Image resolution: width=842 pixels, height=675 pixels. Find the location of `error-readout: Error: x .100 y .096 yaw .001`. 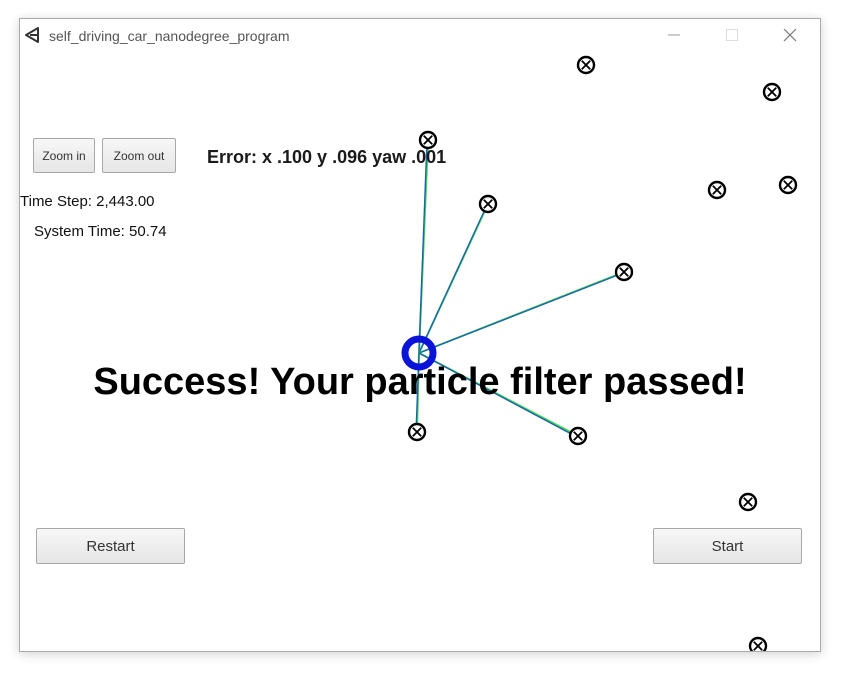

error-readout: Error: x .100 y .096 yaw .001 is located at coordinates (327, 157).